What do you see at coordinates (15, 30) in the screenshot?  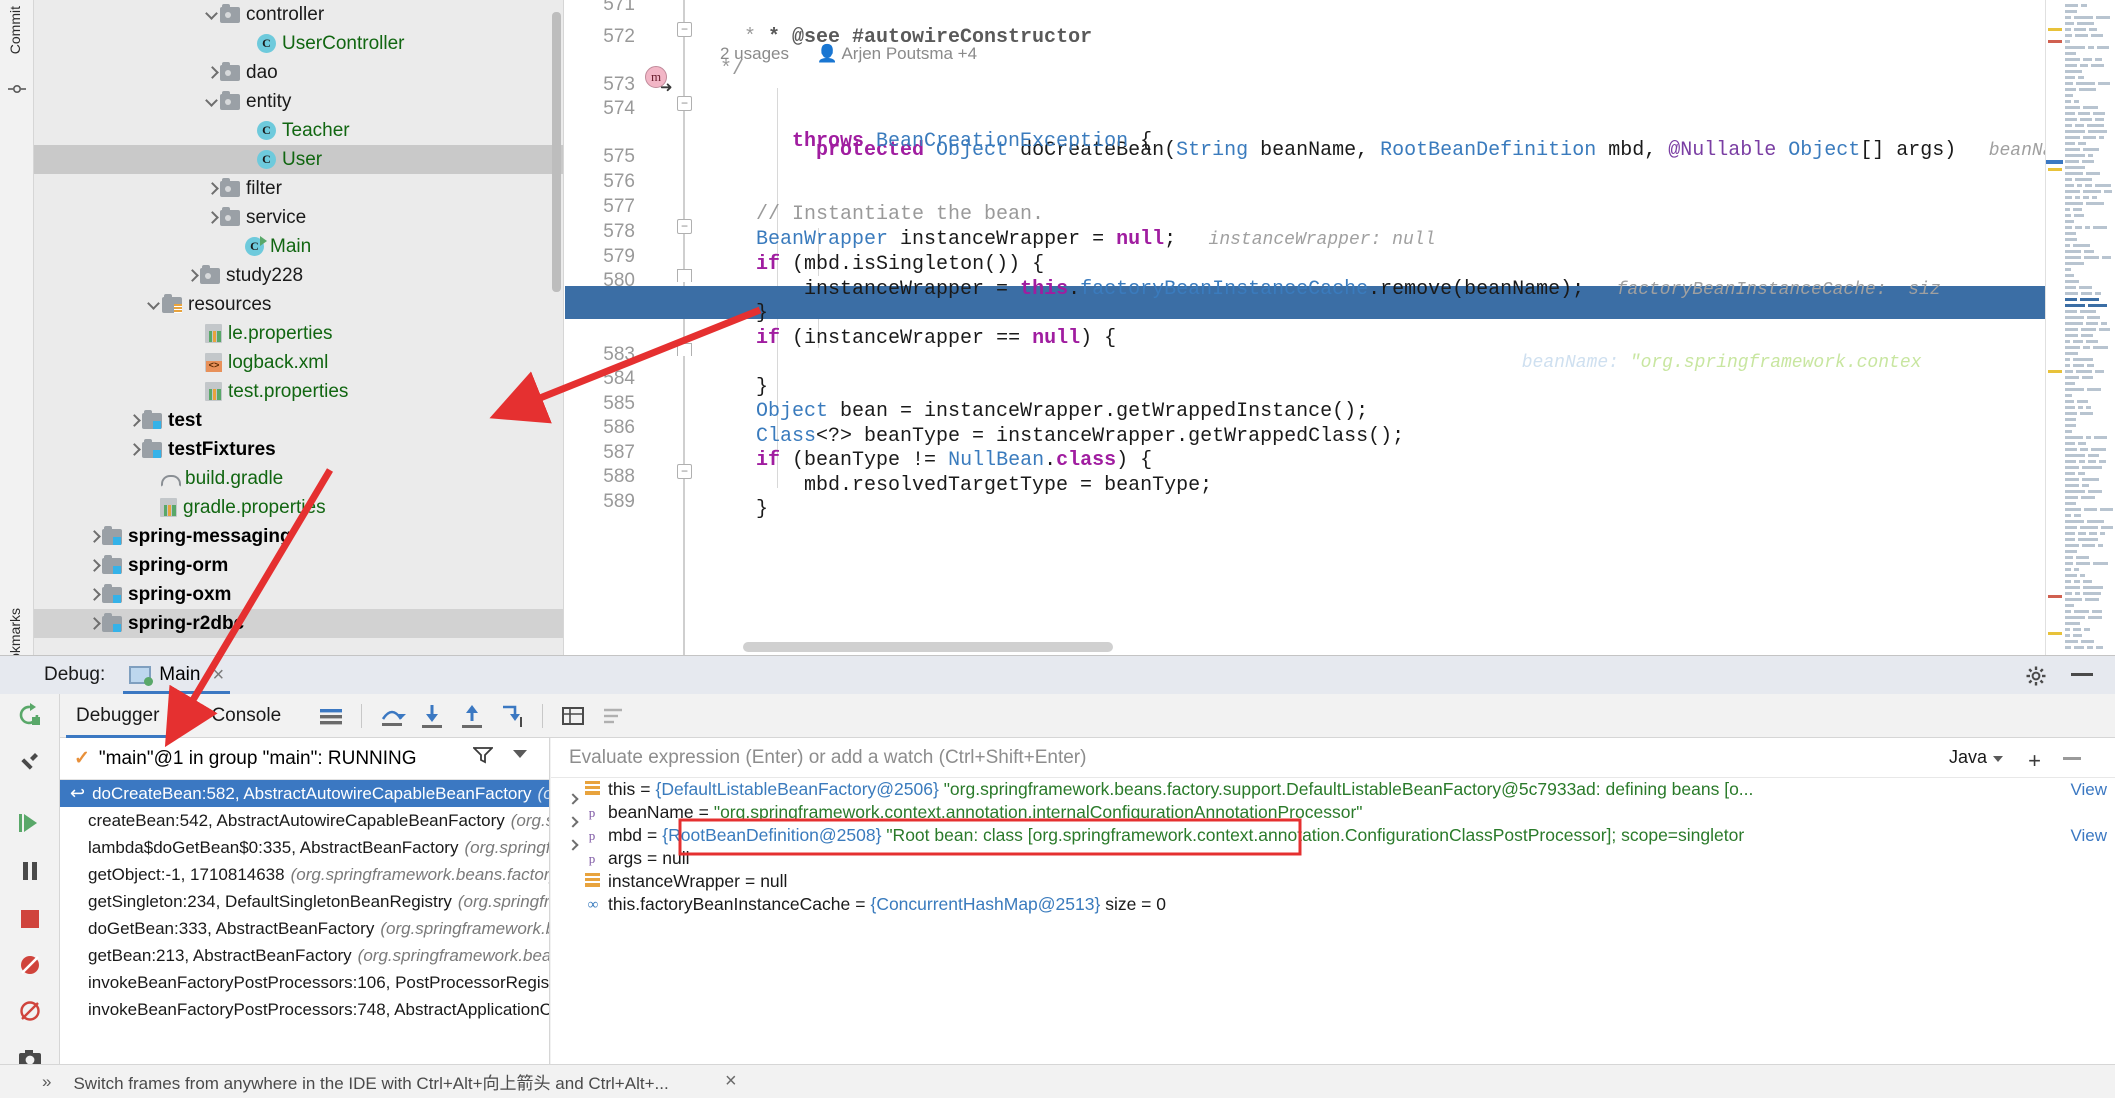 I see `rail-commit-label: Commit` at bounding box center [15, 30].